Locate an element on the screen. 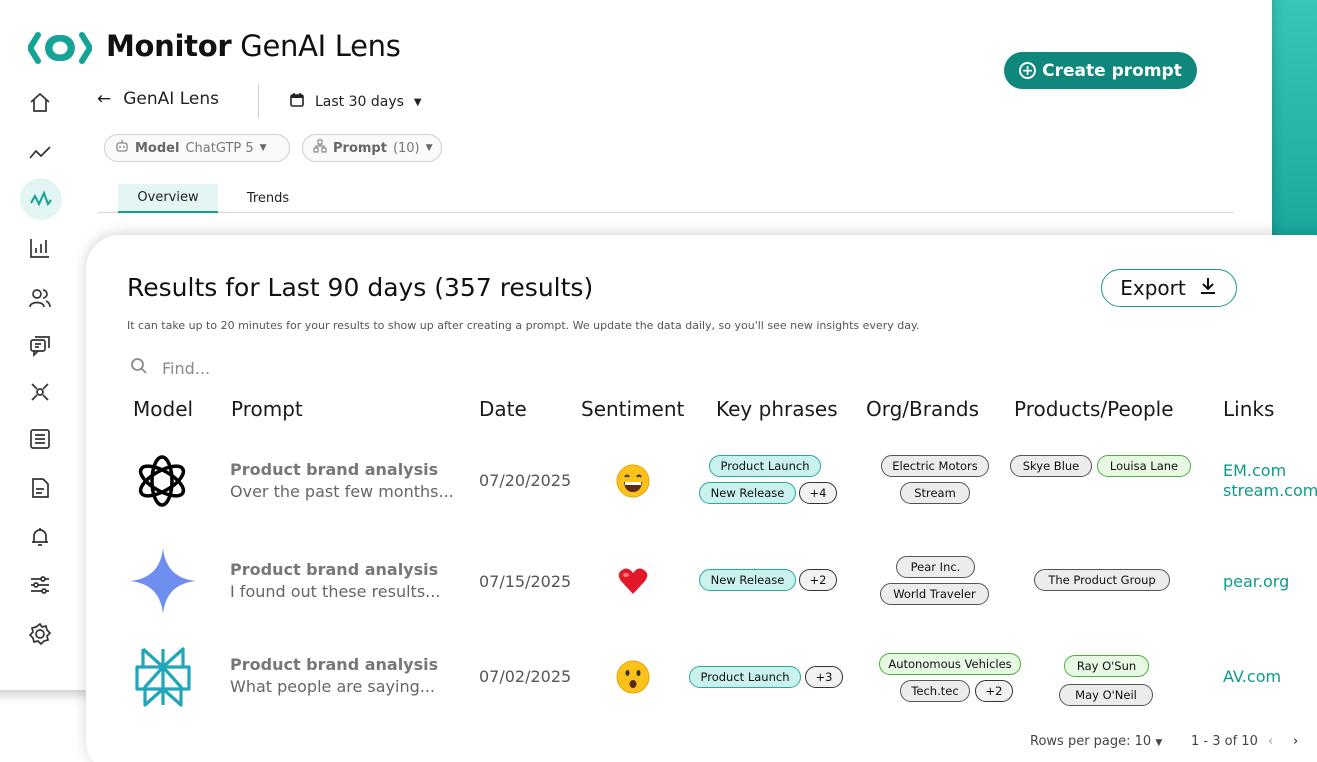 The width and height of the screenshot is (1317, 762). tab-trends: Trends is located at coordinates (268, 198).